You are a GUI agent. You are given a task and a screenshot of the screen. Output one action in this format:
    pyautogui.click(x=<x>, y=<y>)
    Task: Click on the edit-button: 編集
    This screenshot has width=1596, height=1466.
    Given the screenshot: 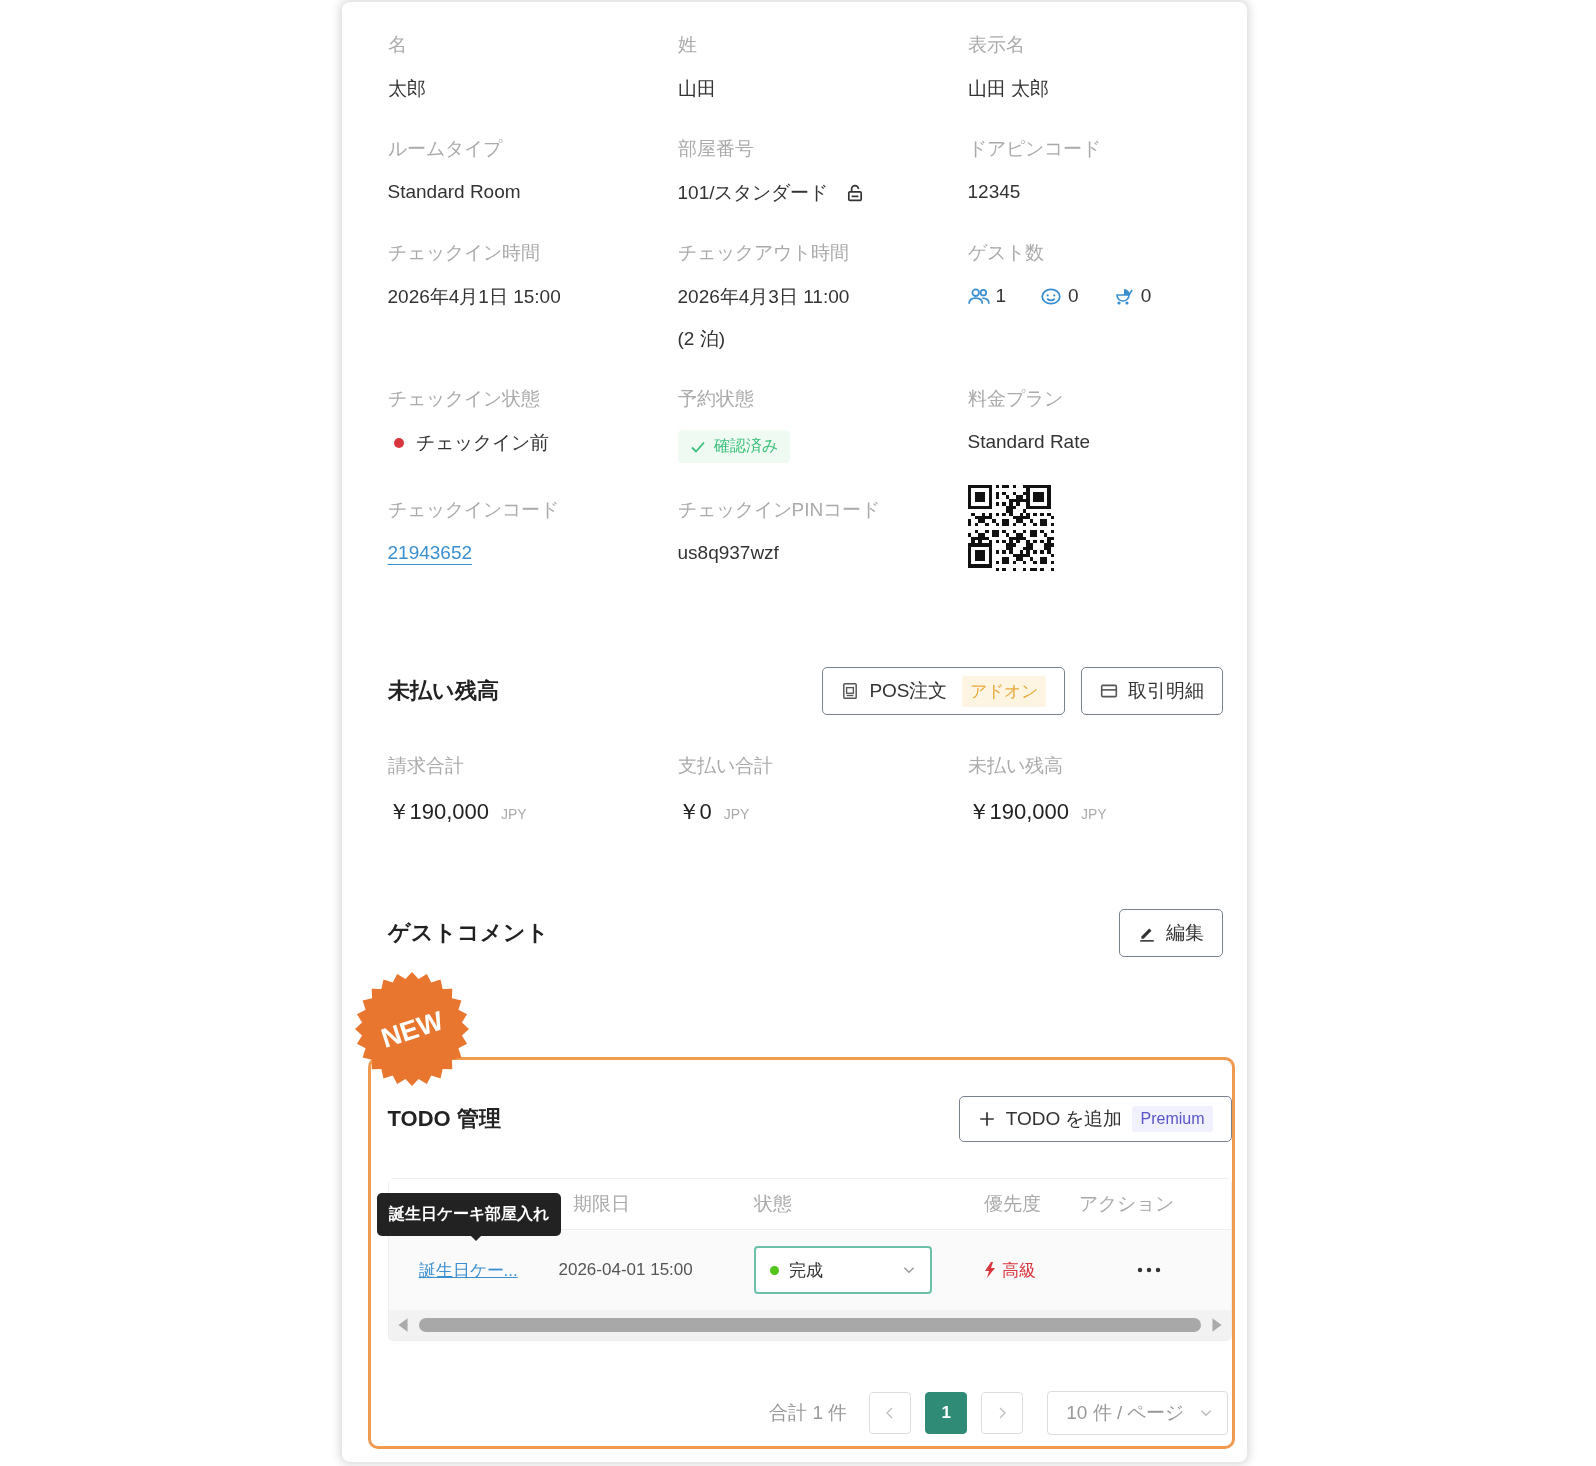 What is the action you would take?
    pyautogui.click(x=1170, y=933)
    